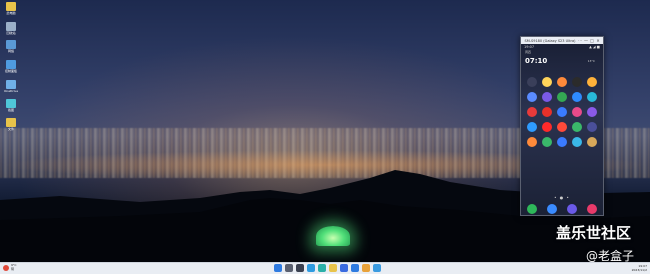  I want to click on taskbar-apps, so click(327, 268).